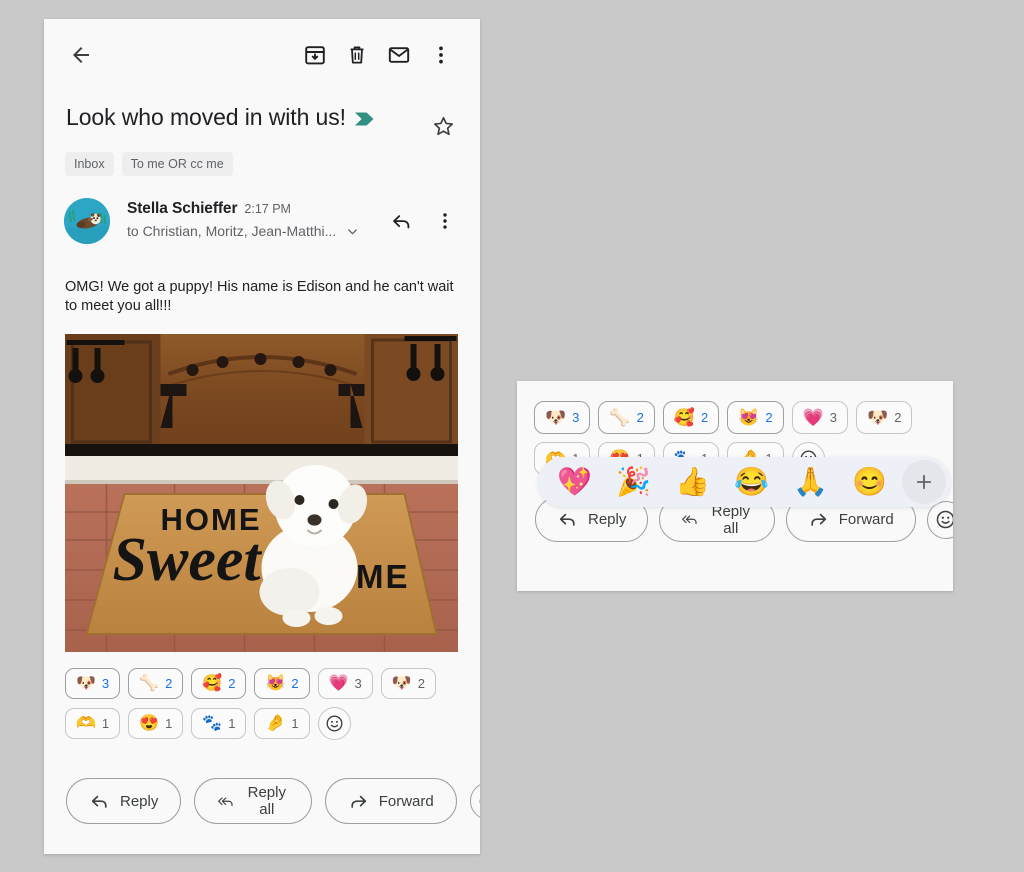 This screenshot has width=1024, height=872. I want to click on message-actions: Reply Reply all Forward, so click(262, 786).